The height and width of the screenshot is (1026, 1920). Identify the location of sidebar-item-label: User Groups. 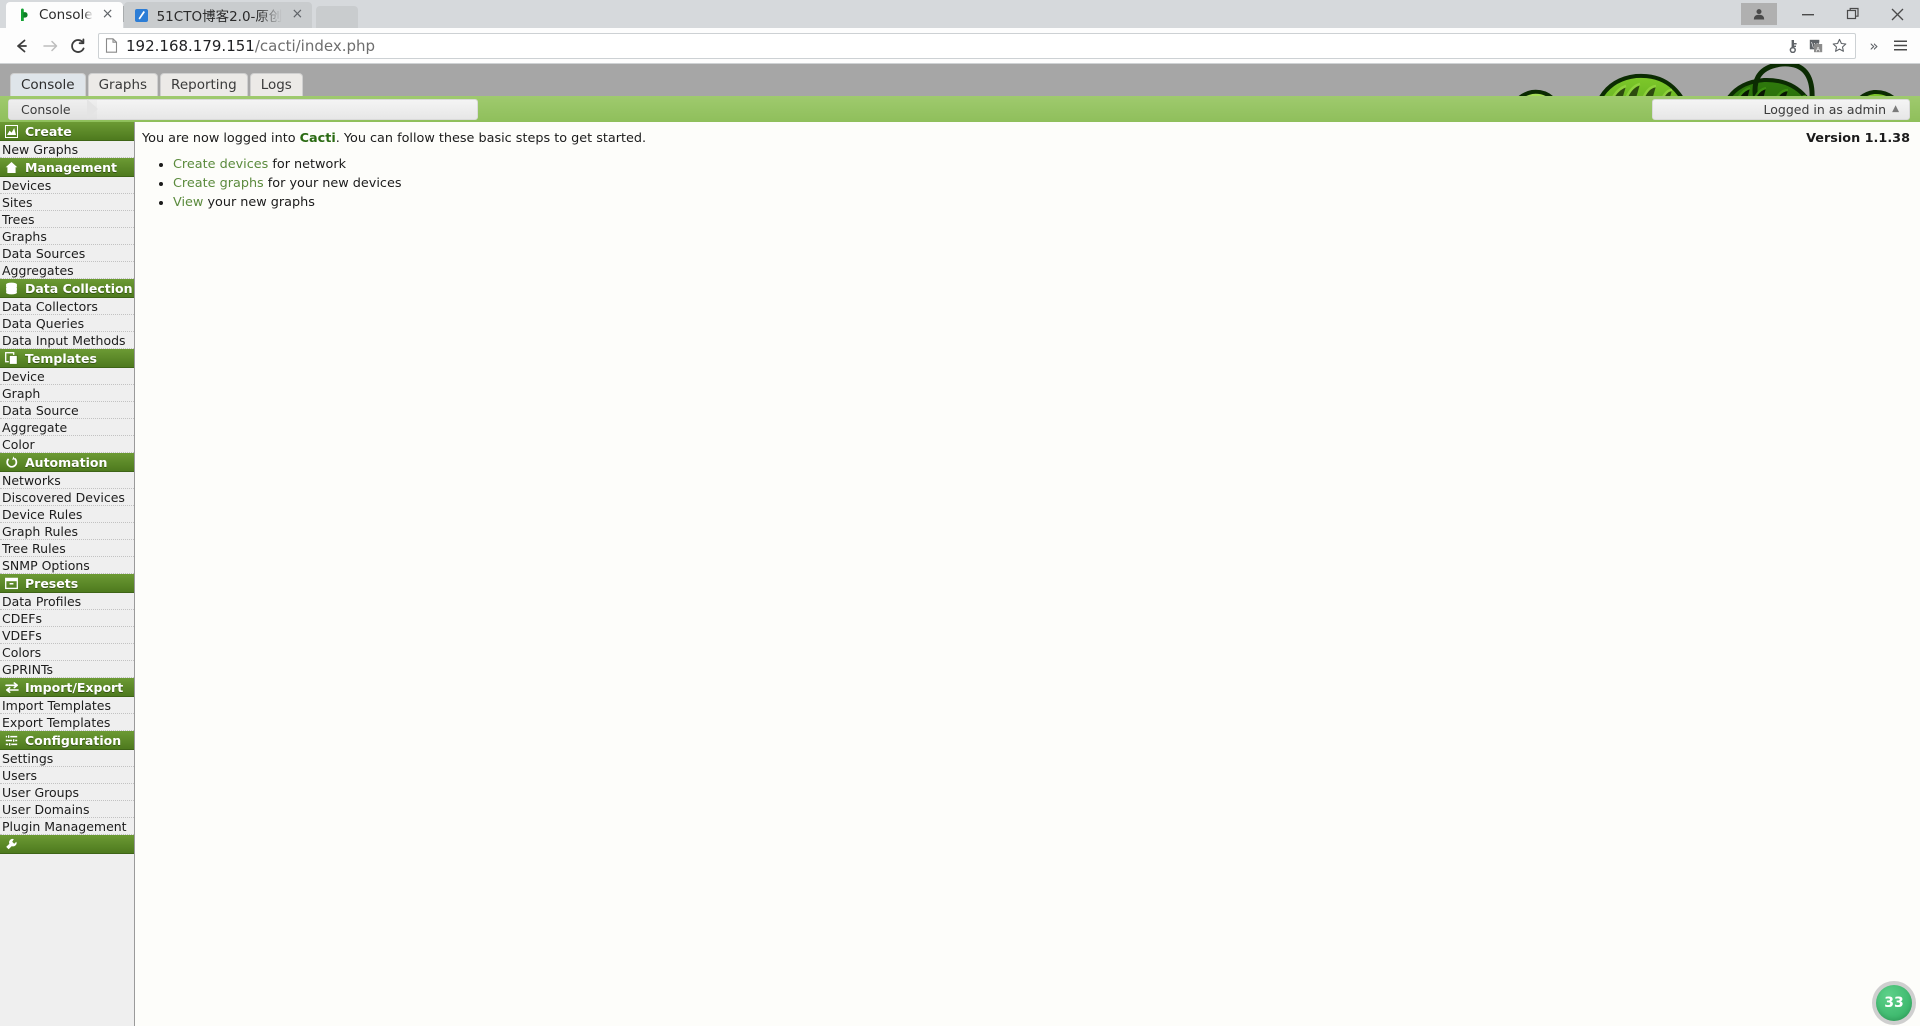
(41, 792).